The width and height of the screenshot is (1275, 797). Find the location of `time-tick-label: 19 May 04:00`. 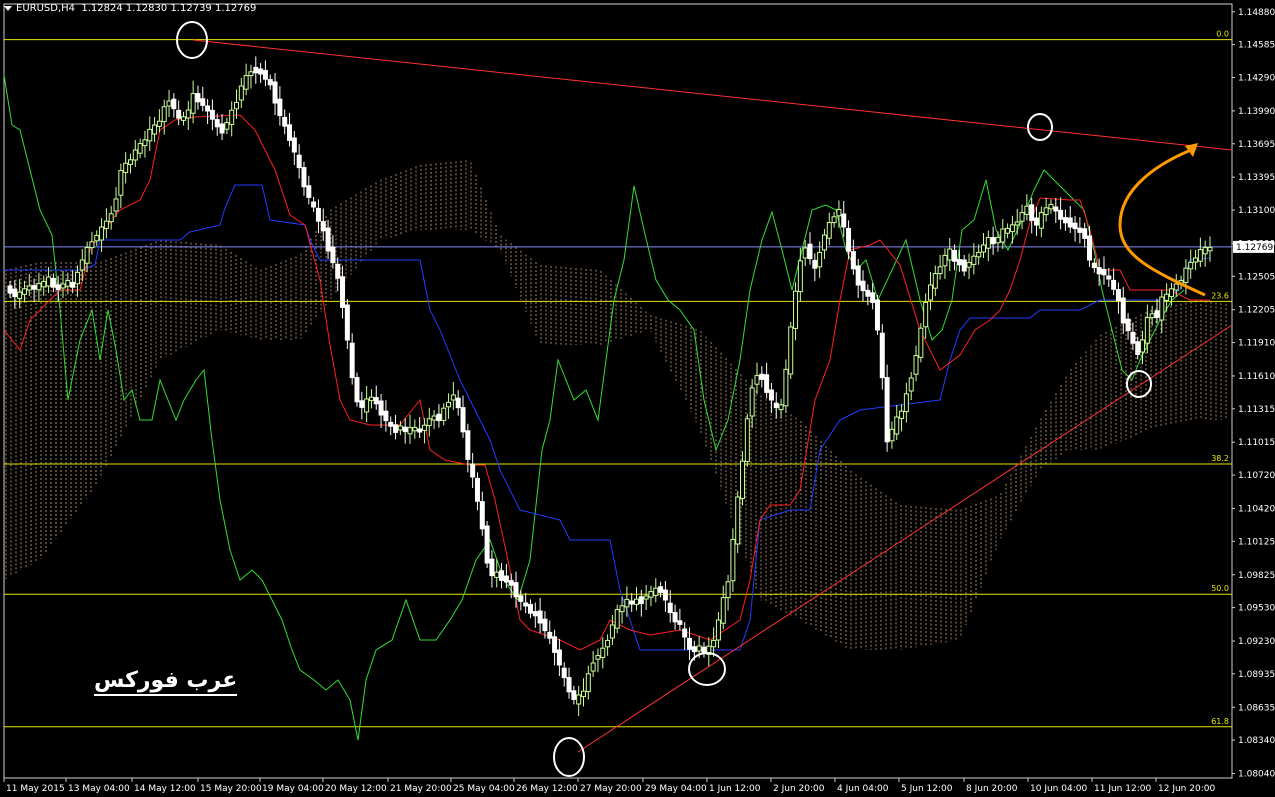

time-tick-label: 19 May 04:00 is located at coordinates (293, 789).